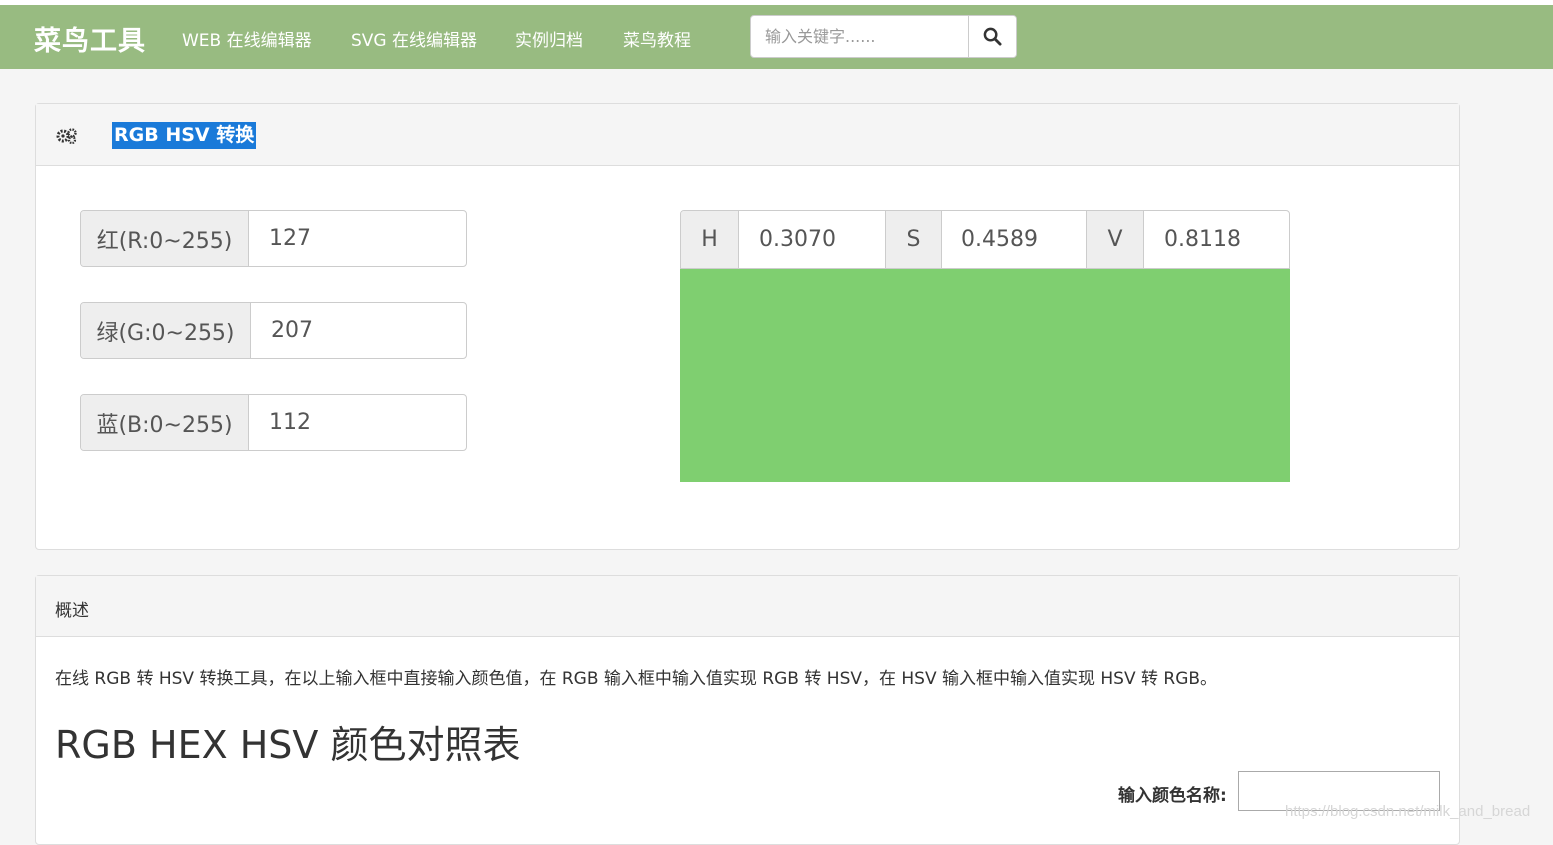  What do you see at coordinates (1408, 811) in the screenshot?
I see `watermark: https://blog.csdn.net/milk_and_bread` at bounding box center [1408, 811].